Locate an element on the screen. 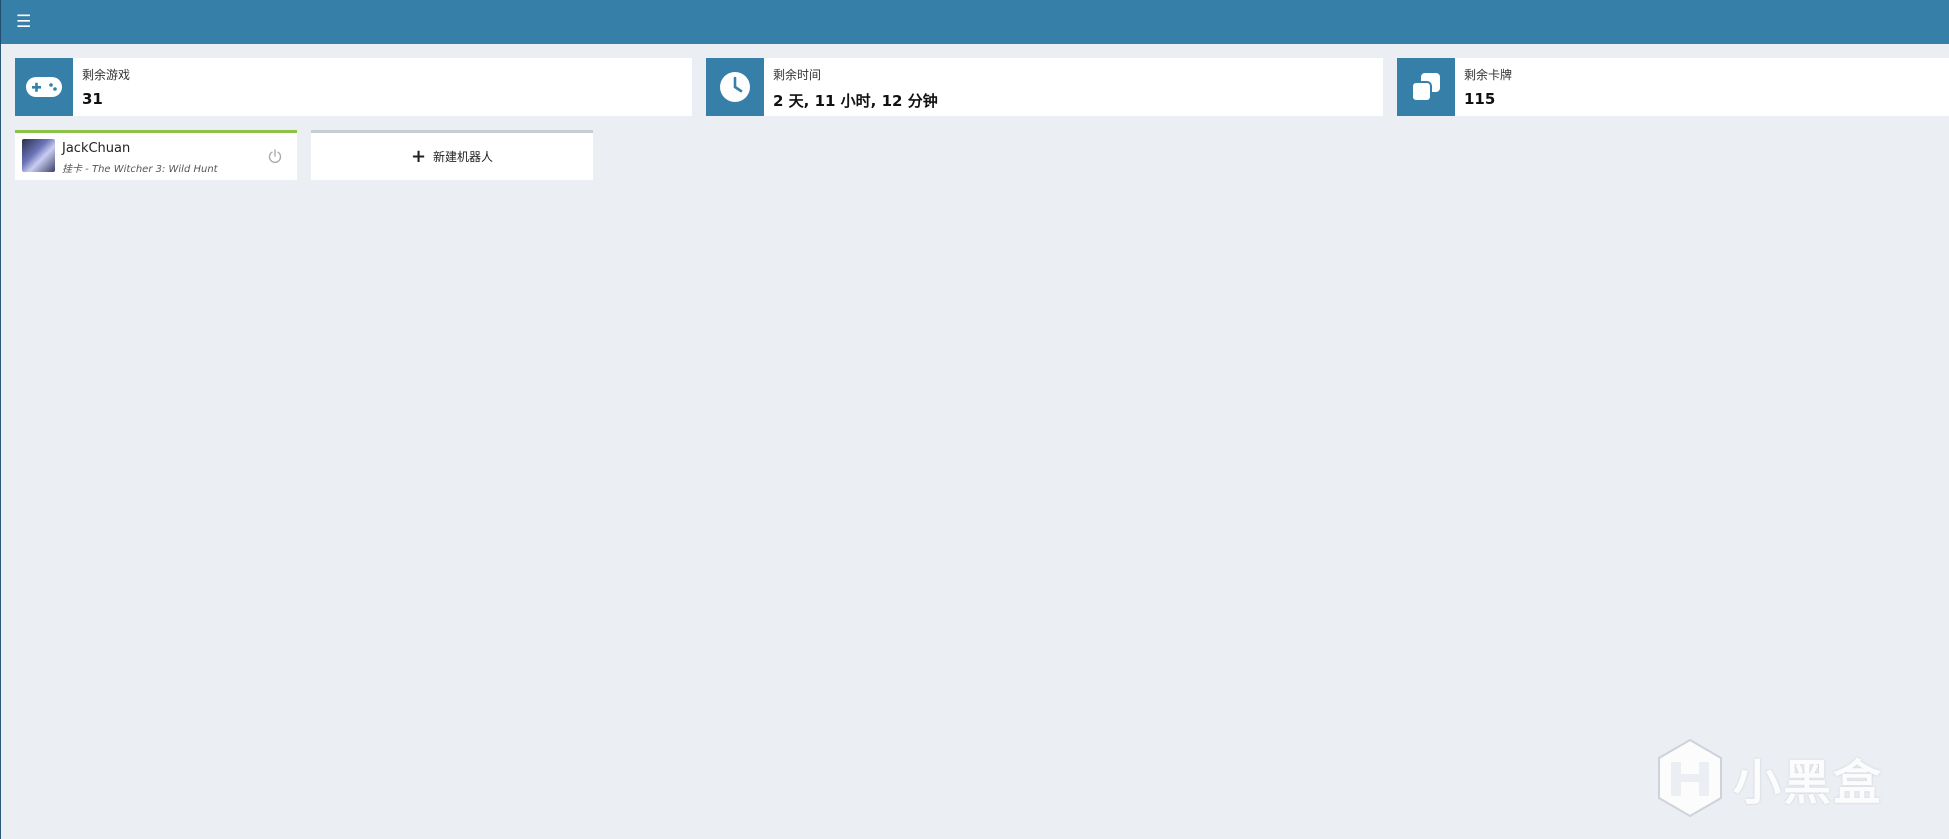 The image size is (1949, 839). stat-value: 31 is located at coordinates (92, 99).